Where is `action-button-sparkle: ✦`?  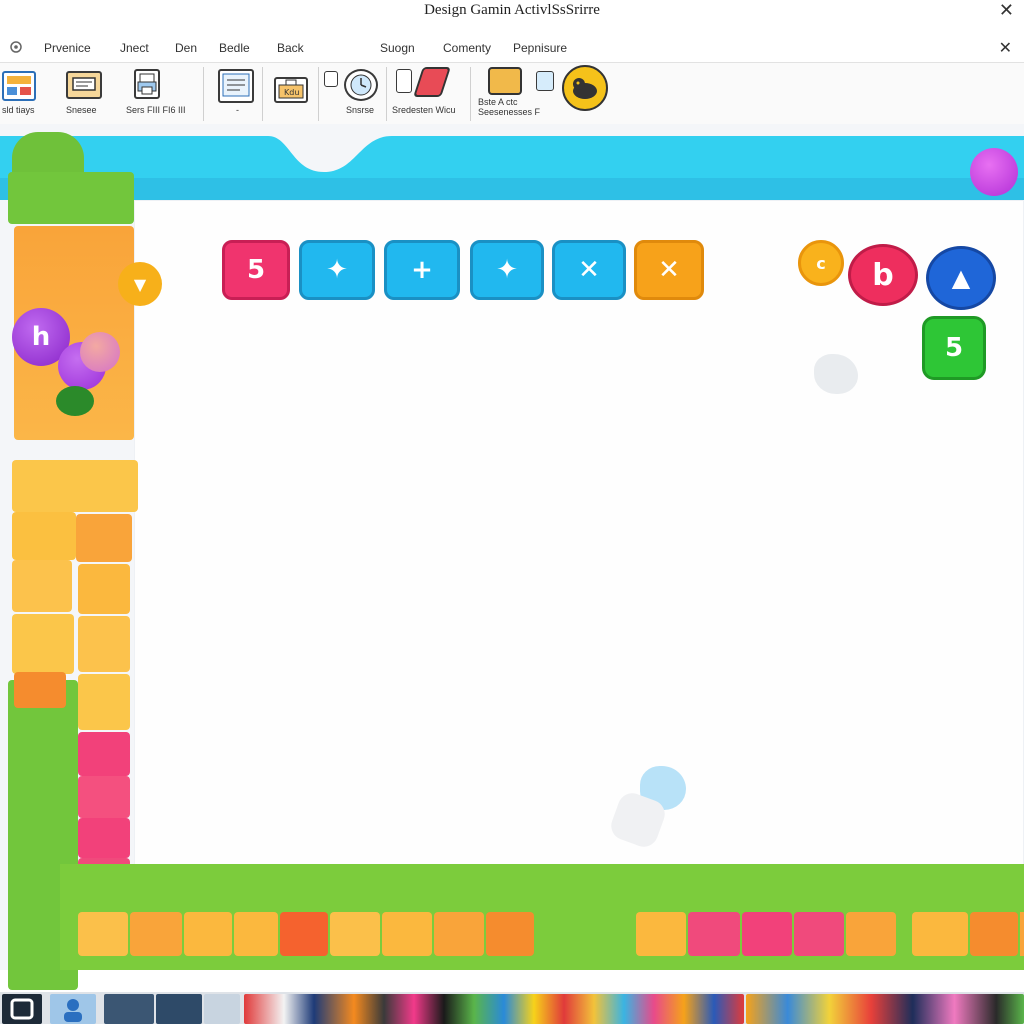
action-button-sparkle: ✦ is located at coordinates (337, 270).